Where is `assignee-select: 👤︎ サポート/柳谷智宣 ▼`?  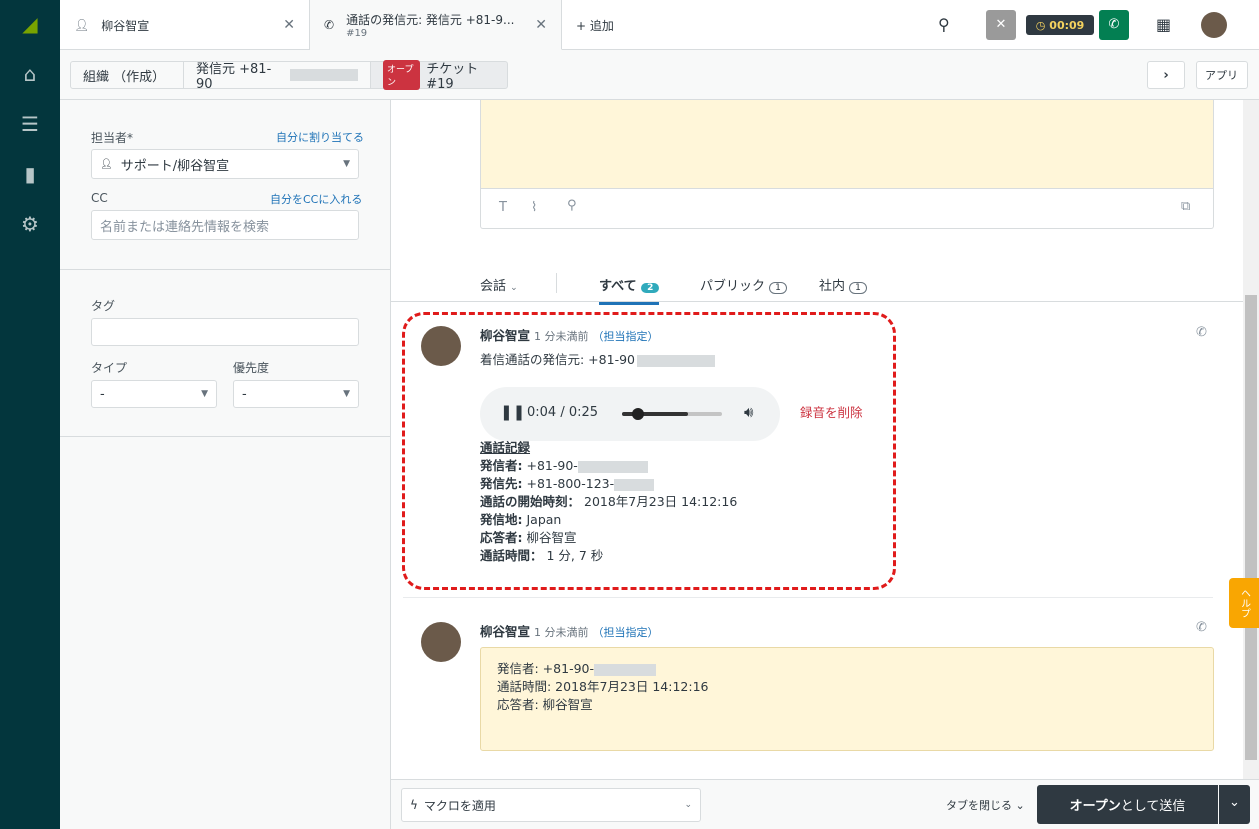 assignee-select: 👤︎ サポート/柳谷智宣 ▼ is located at coordinates (225, 164).